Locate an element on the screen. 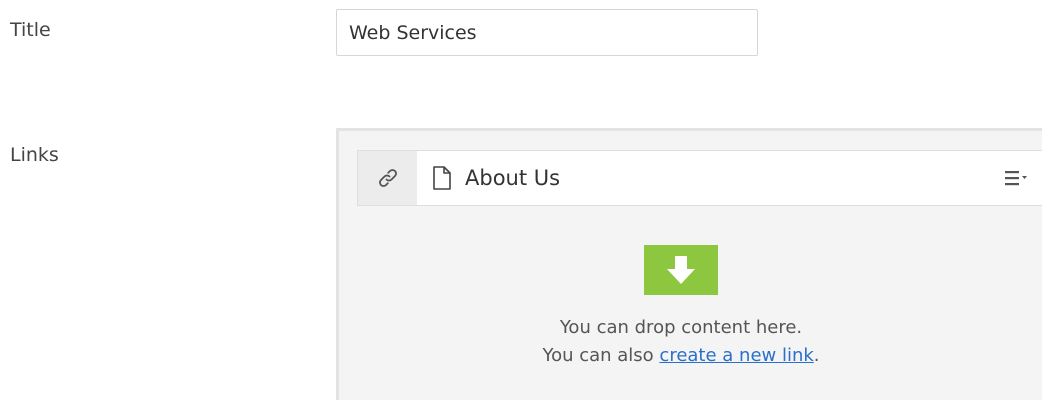  link-icon is located at coordinates (387, 178).